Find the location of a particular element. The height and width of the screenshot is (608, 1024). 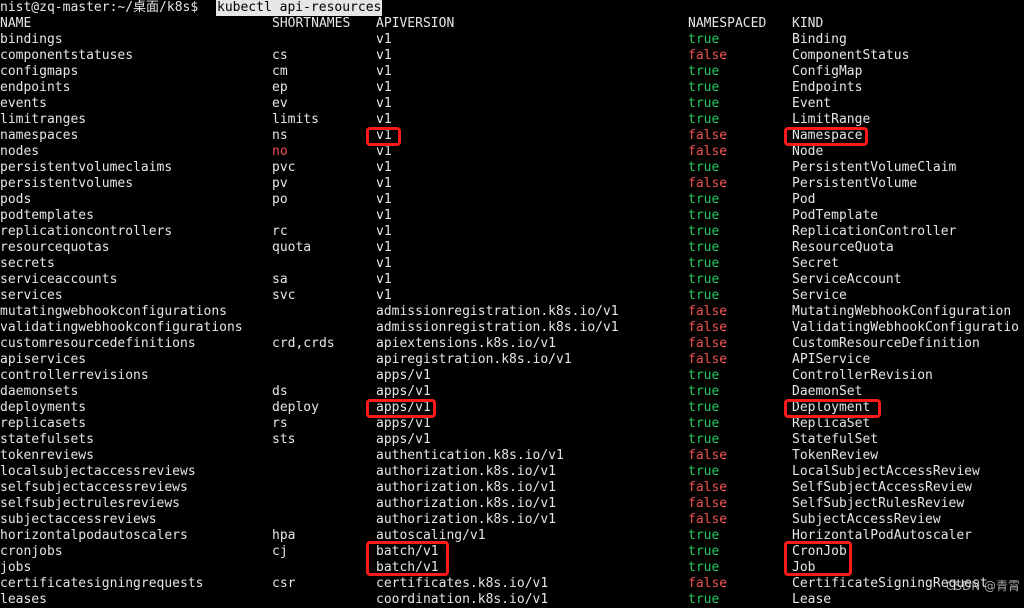

resource-kind: Secret is located at coordinates (815, 263).